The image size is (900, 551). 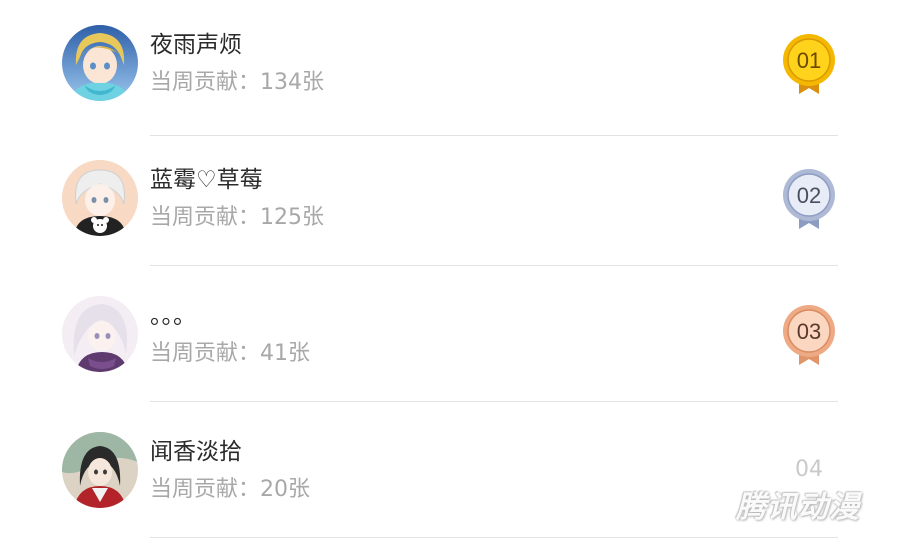 I want to click on weekly-contribution: 当周贡献：134张, so click(x=237, y=82).